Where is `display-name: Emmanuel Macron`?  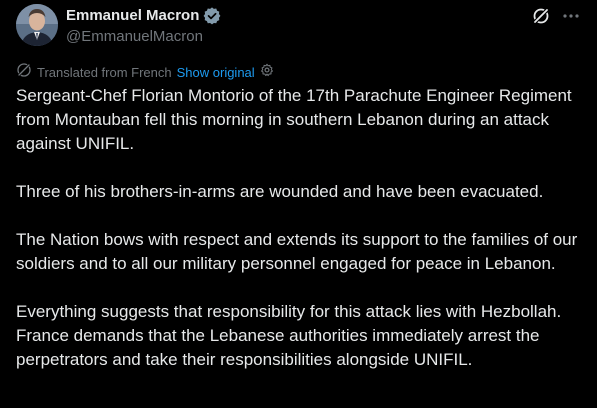
display-name: Emmanuel Macron is located at coordinates (132, 16).